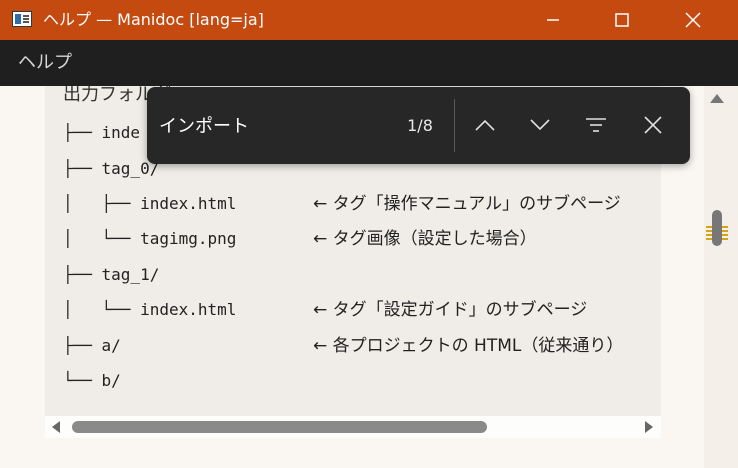 The image size is (738, 468). I want to click on find-bar: 1/8, so click(418, 125).